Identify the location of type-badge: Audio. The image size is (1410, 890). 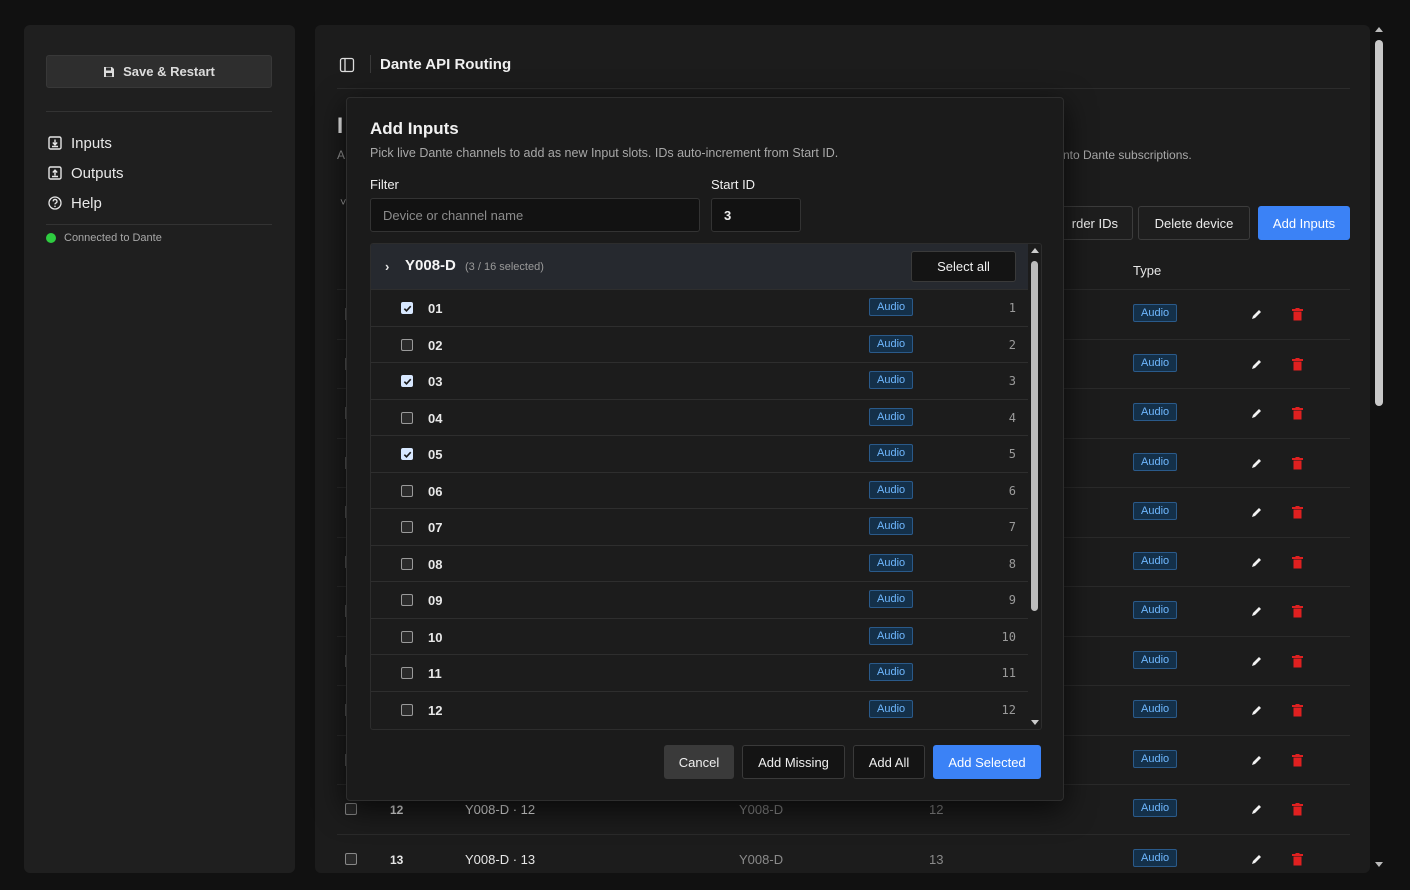
(1155, 461).